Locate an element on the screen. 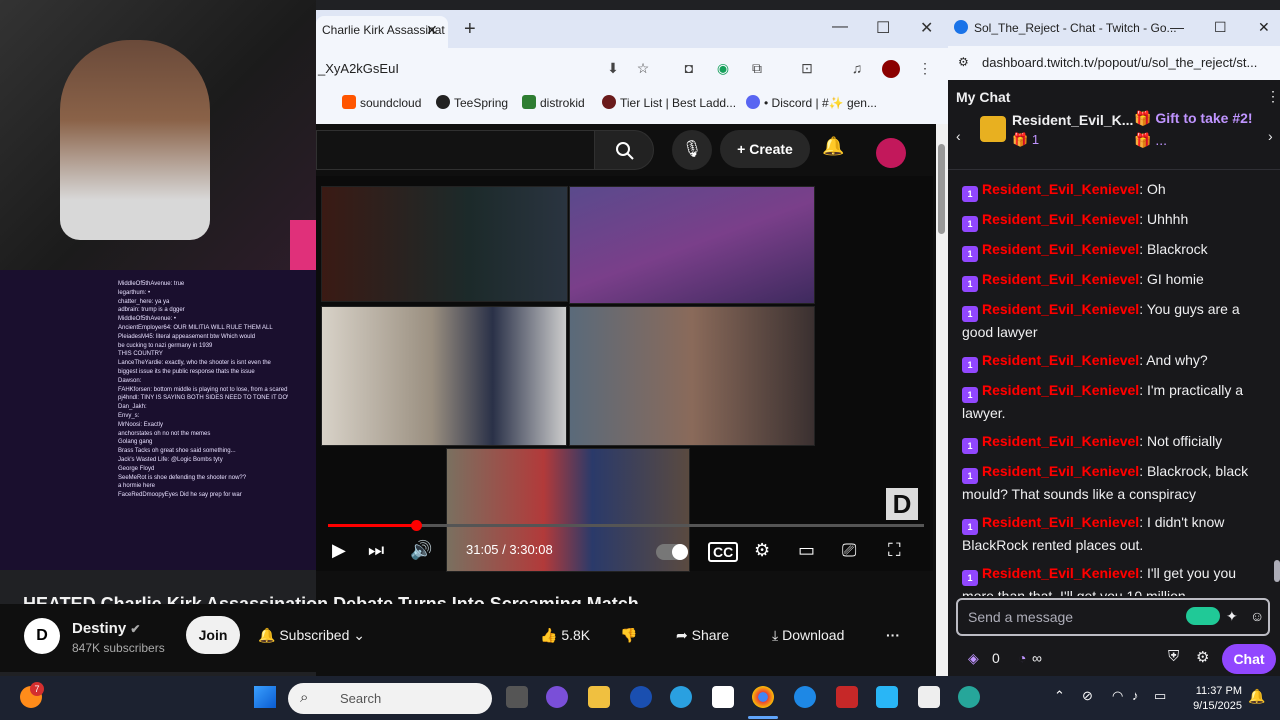 Image resolution: width=1280 pixels, height=720 pixels. chat-menu-icon: ⋮ is located at coordinates (1273, 96).